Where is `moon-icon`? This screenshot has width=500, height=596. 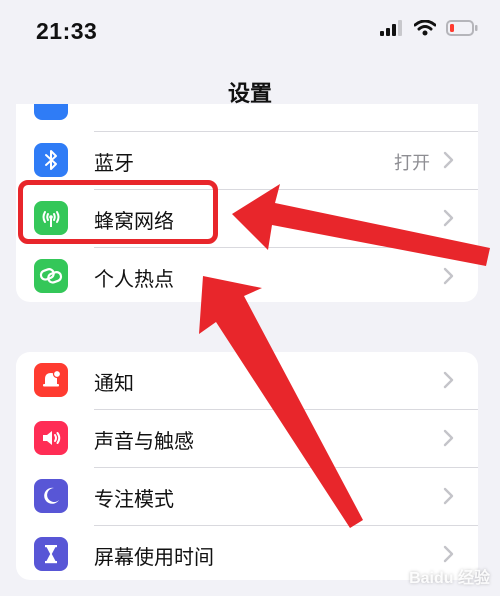
moon-icon is located at coordinates (51, 496).